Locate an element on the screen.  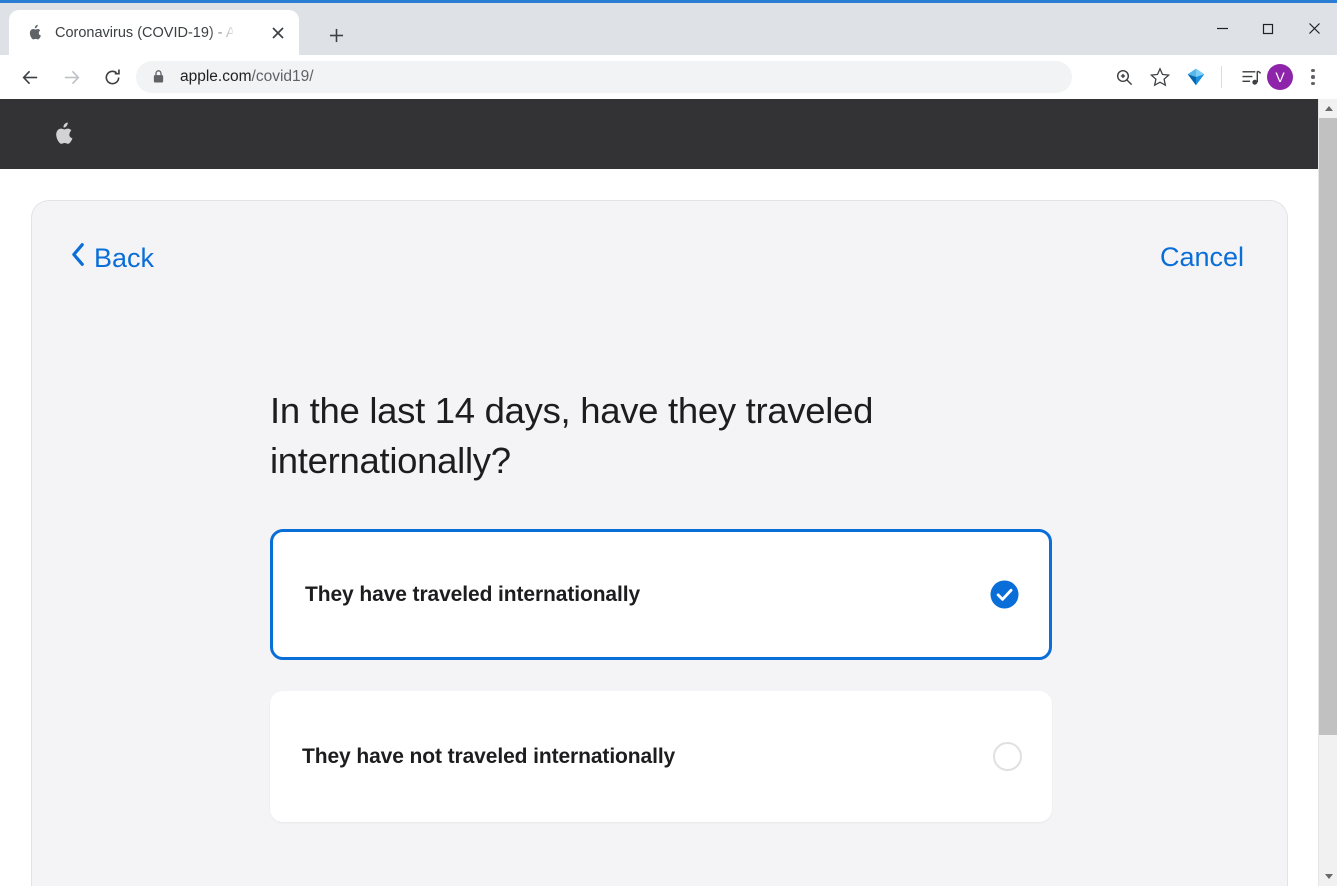
site-header is located at coordinates (659, 134).